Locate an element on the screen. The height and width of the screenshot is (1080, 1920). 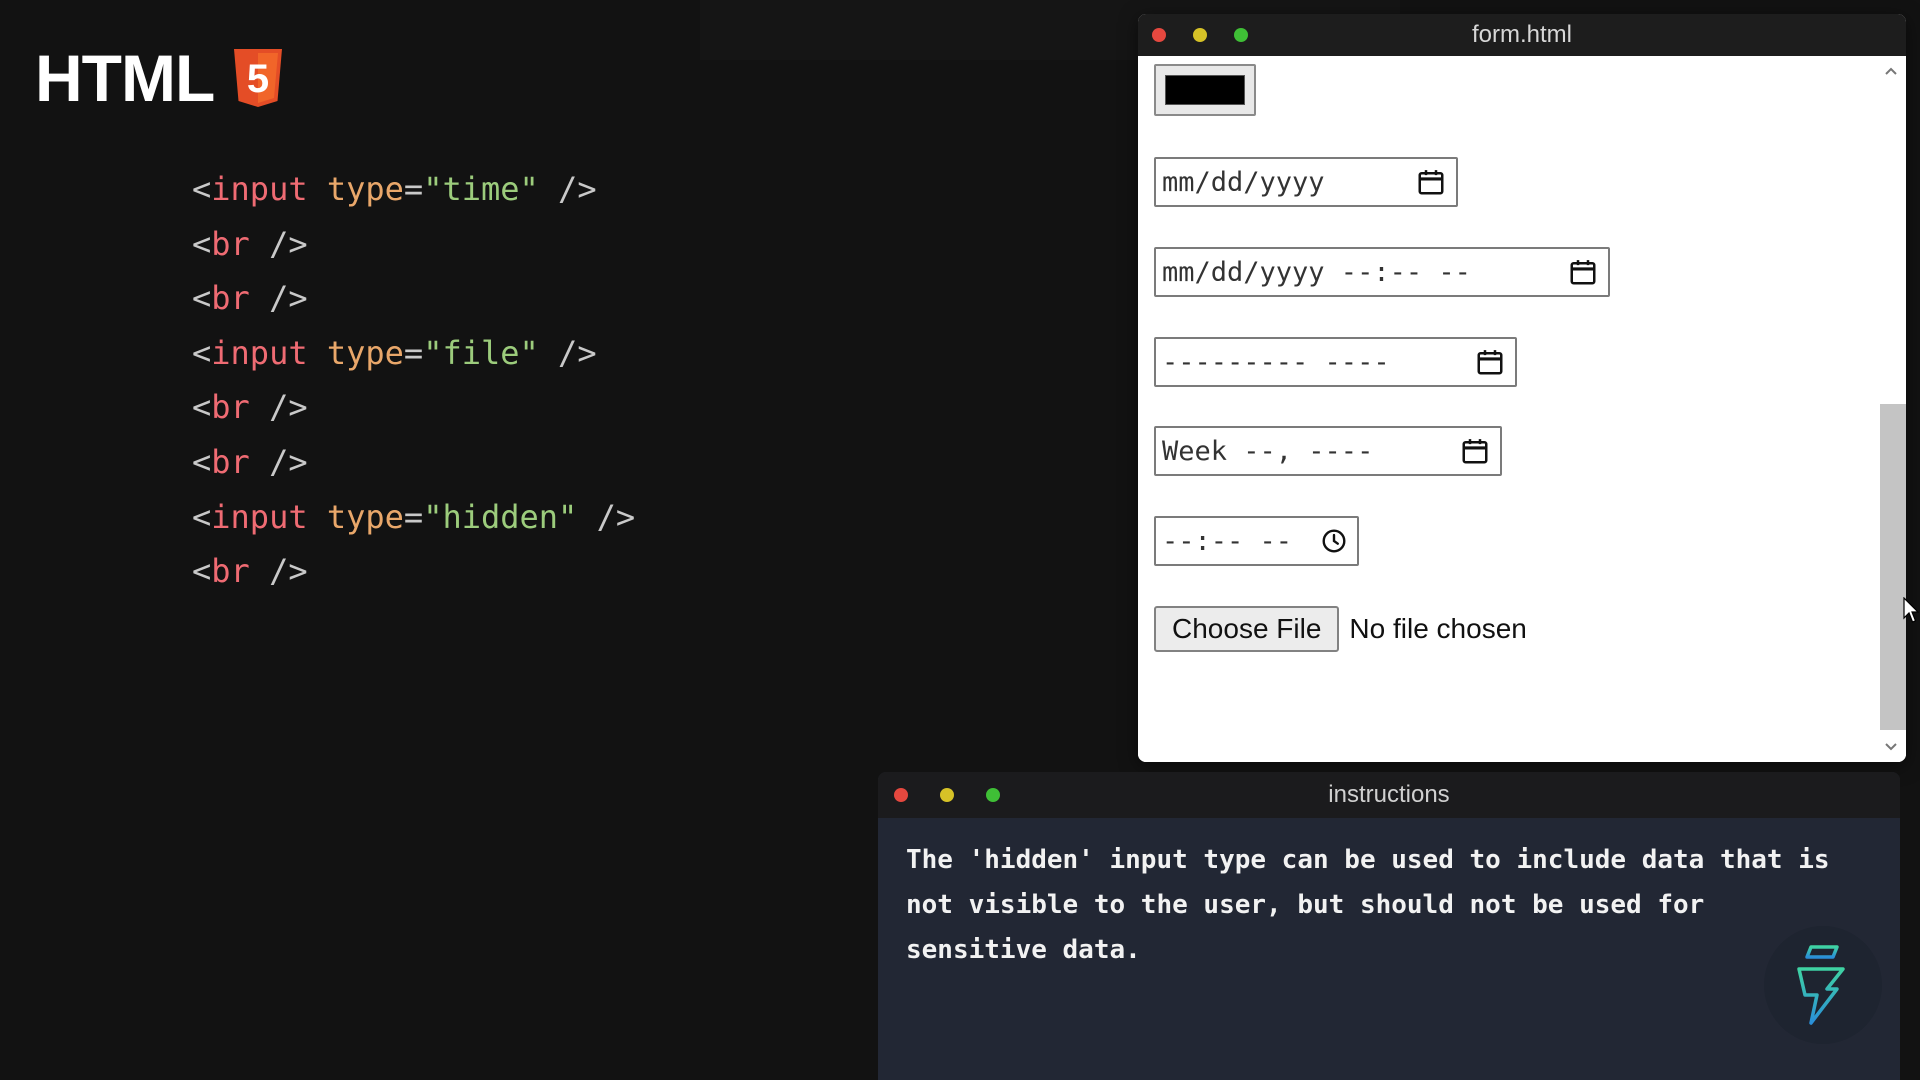
week-placeholder: Week --, ---- is located at coordinates (1268, 451).